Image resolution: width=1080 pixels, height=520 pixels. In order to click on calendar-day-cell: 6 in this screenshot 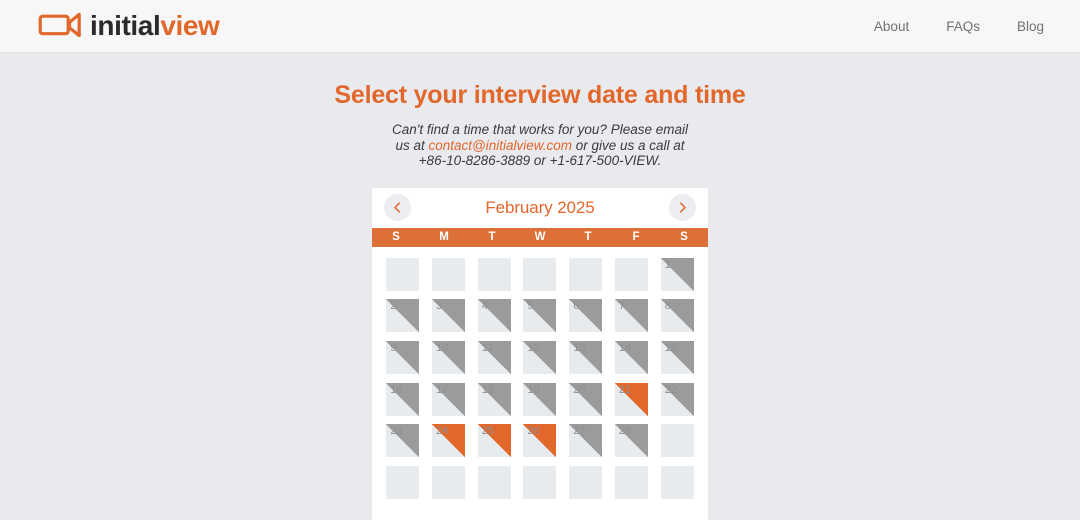, I will do `click(586, 316)`.